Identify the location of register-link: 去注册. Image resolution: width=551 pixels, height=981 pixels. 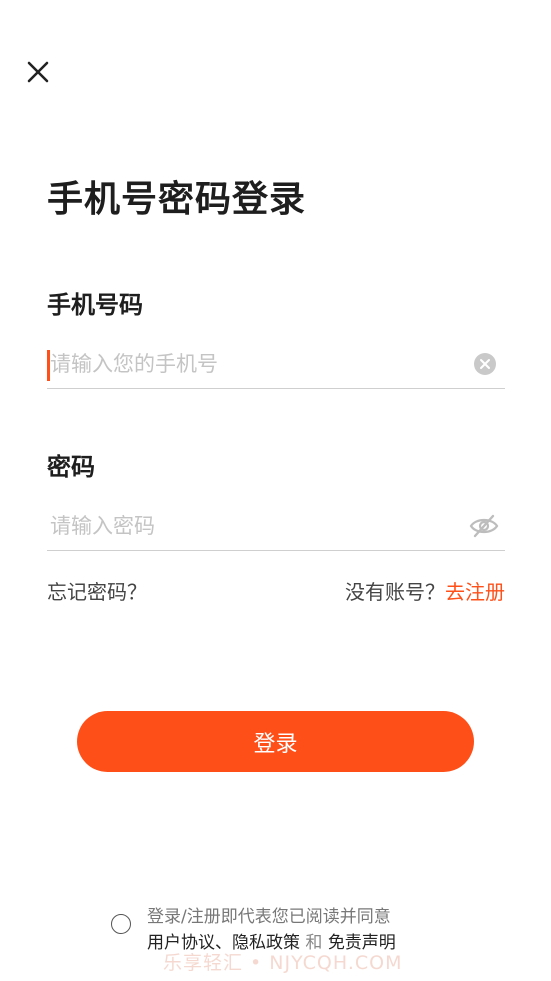
(475, 592).